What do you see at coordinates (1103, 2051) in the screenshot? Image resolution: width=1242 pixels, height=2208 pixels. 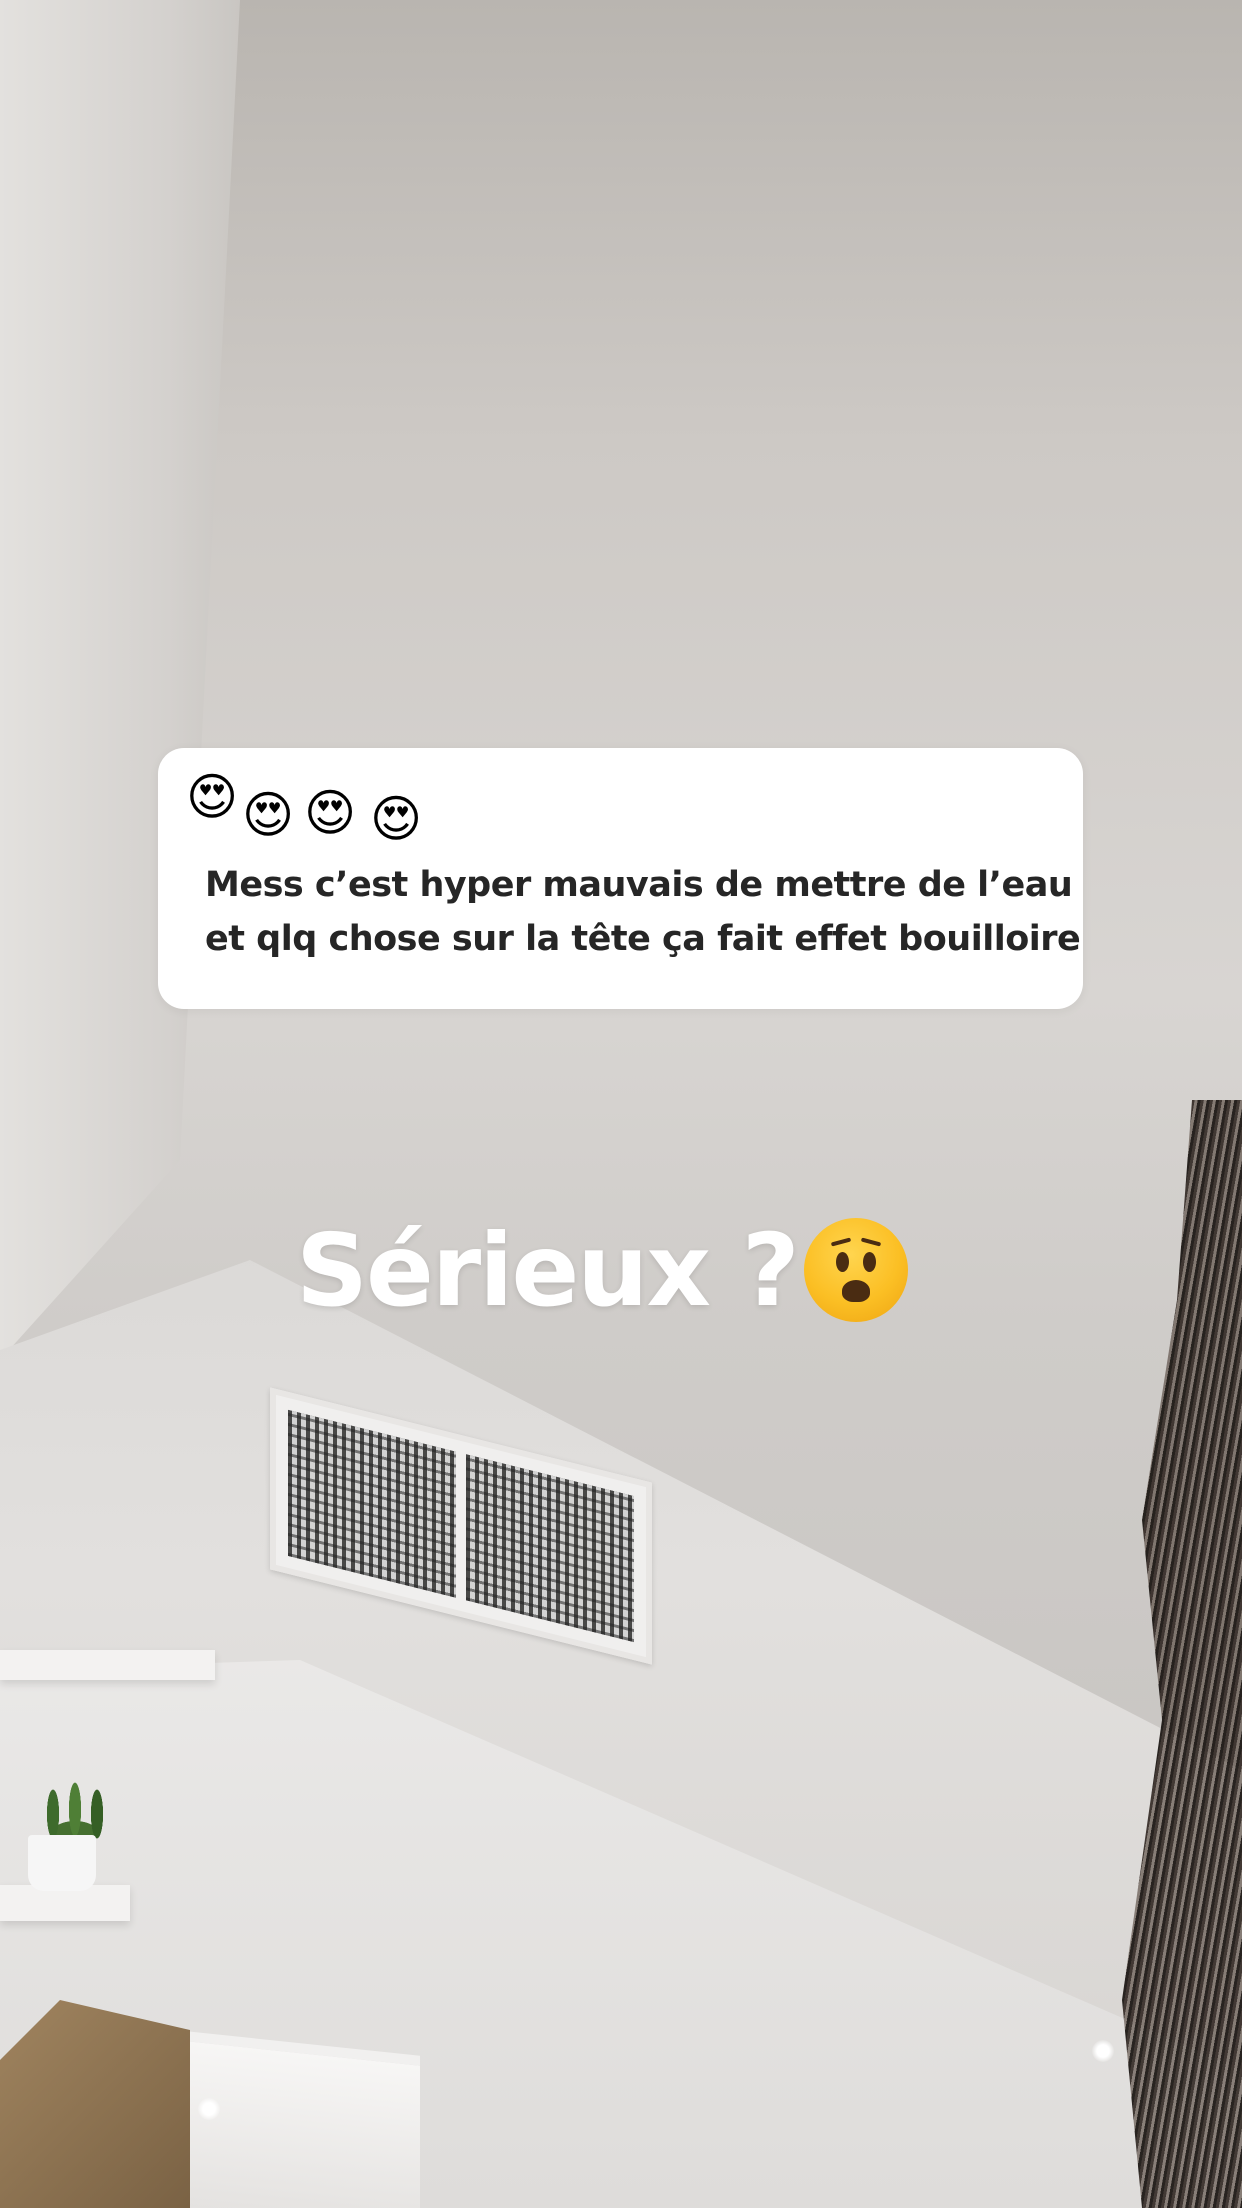 I see `ceiling-light-right` at bounding box center [1103, 2051].